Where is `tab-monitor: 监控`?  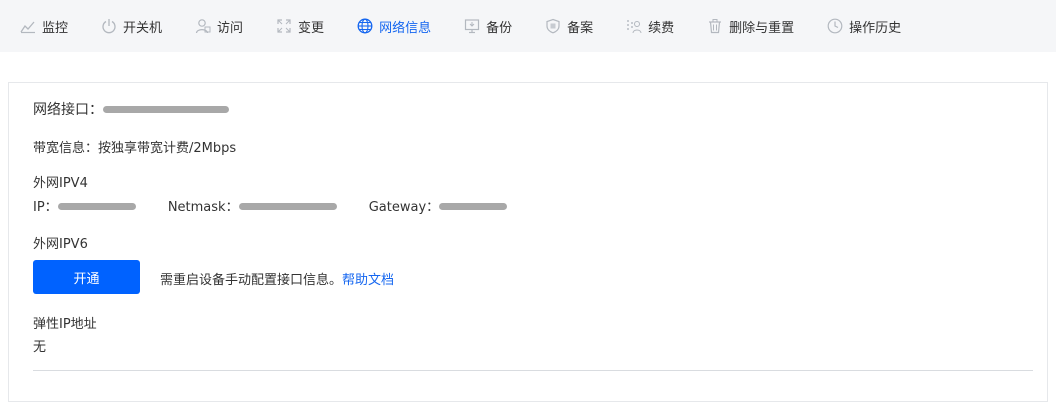 tab-monitor: 监控 is located at coordinates (44, 26).